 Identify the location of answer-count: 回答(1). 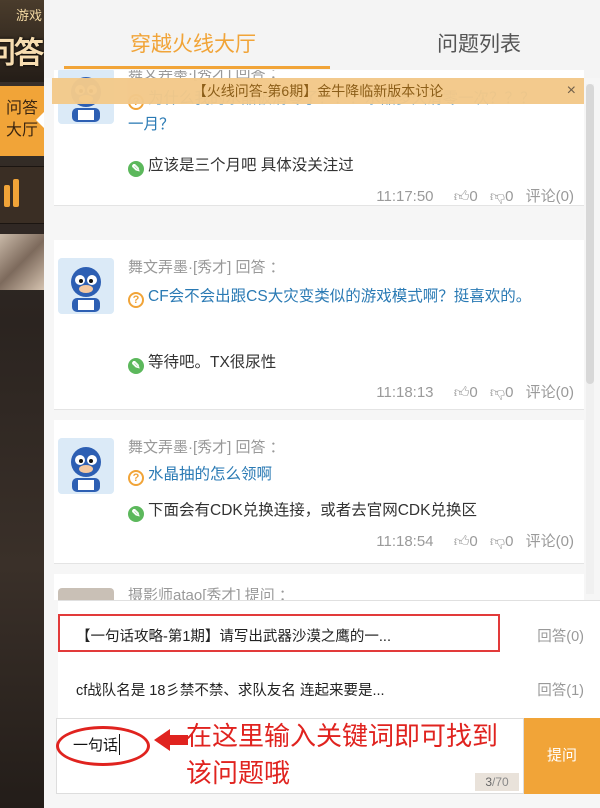
(560, 691).